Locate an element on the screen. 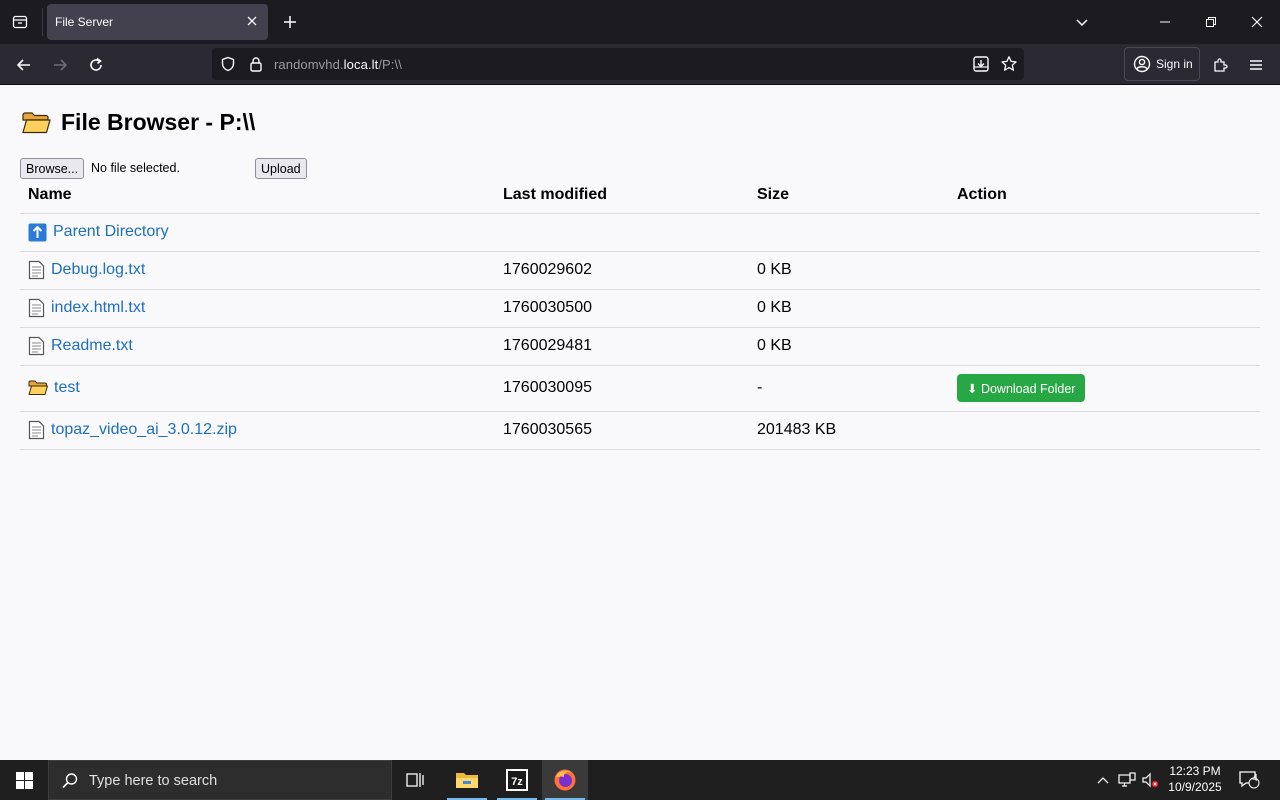 The height and width of the screenshot is (800, 1280). network-tray-button is located at coordinates (1127, 780).